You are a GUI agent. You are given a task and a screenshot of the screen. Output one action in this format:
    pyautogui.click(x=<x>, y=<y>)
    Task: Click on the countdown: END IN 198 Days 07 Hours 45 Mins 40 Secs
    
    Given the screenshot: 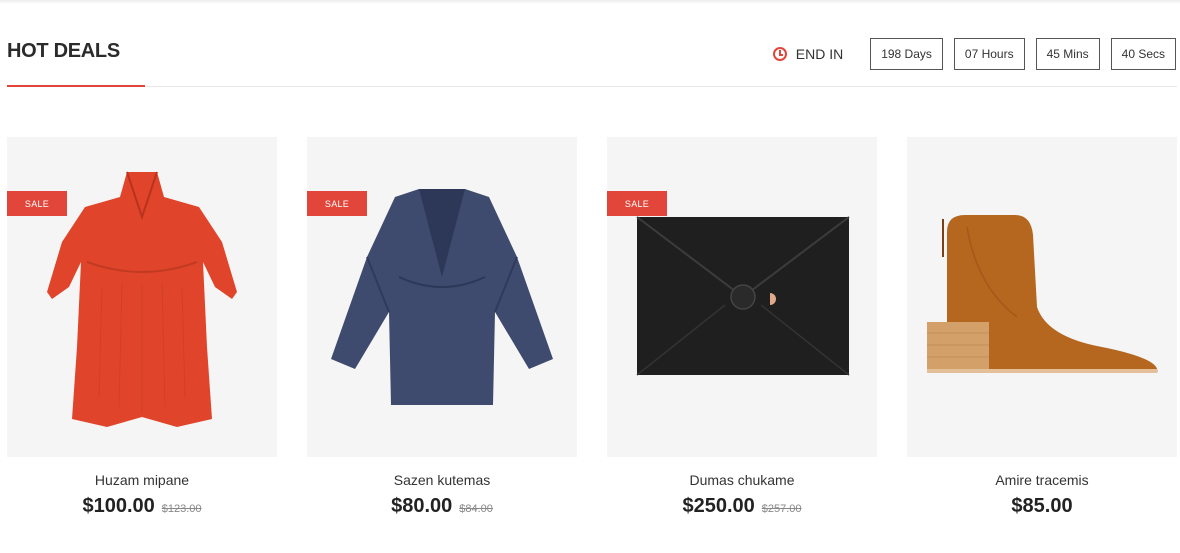 What is the action you would take?
    pyautogui.click(x=974, y=54)
    